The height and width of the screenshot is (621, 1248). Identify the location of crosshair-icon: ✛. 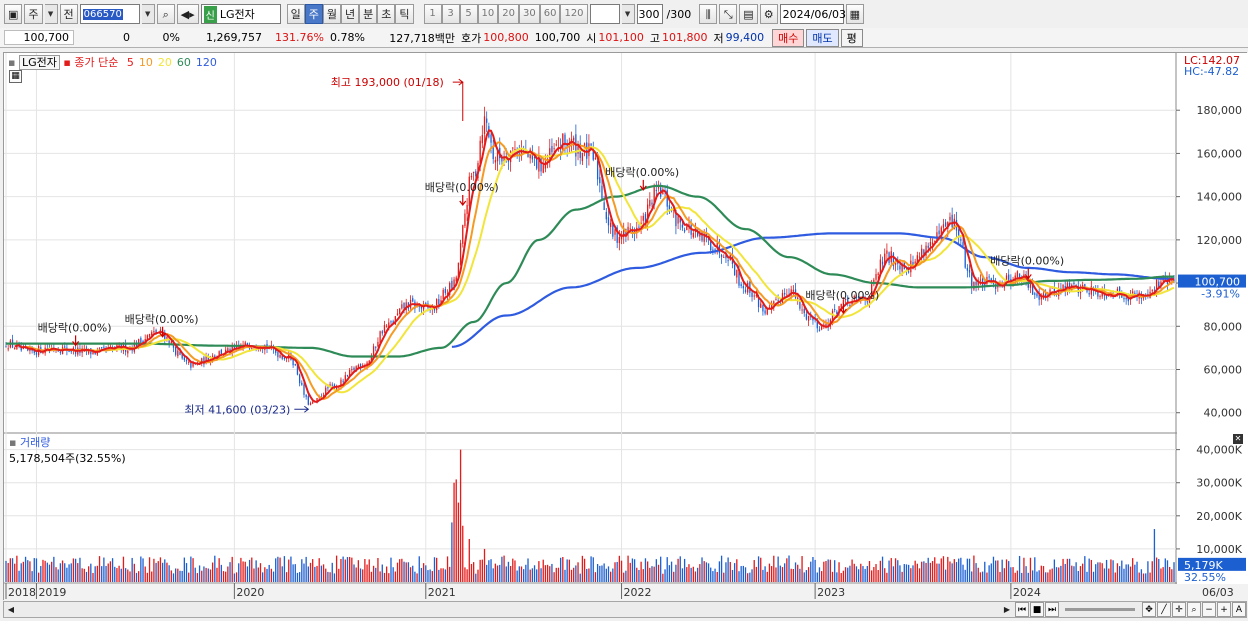
(1179, 609).